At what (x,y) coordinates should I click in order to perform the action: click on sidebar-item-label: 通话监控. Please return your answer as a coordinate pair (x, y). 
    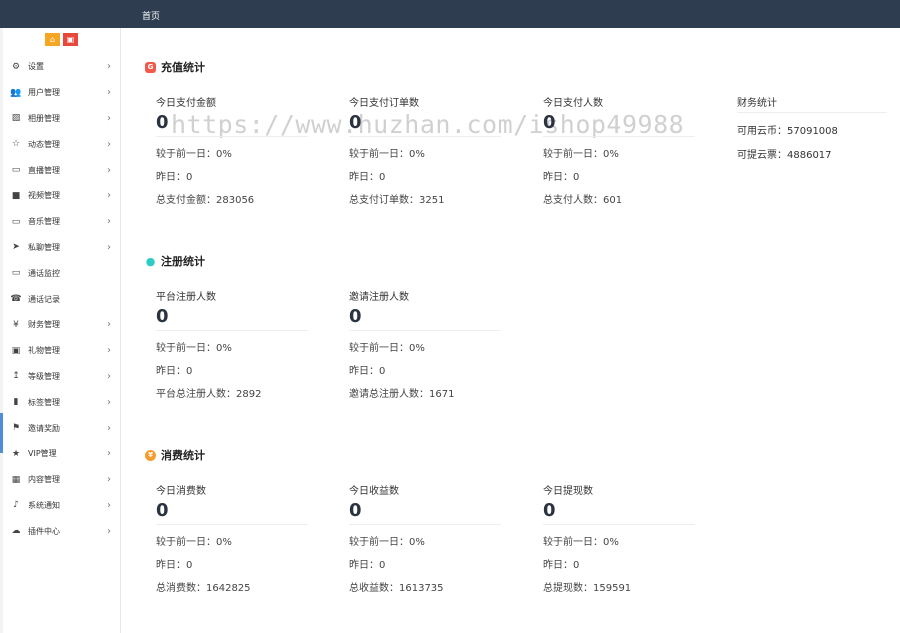
    Looking at the image, I should click on (44, 273).